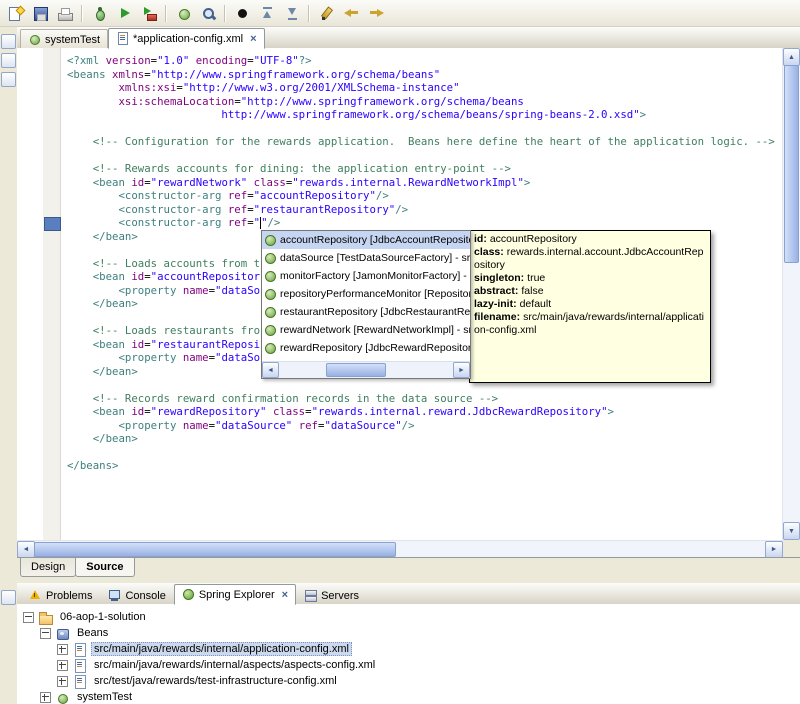  Describe the element at coordinates (774, 549) in the screenshot. I see `editor-scroll-right-button: ►` at that location.